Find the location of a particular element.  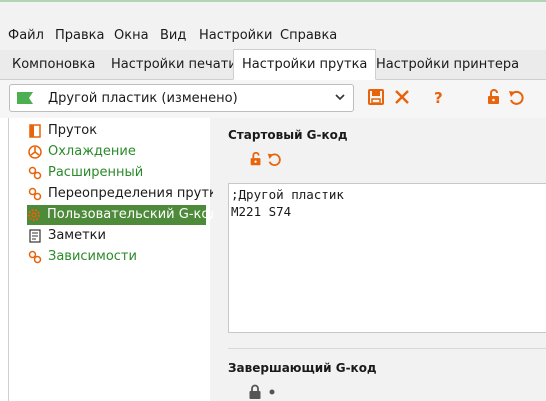

dot-icon is located at coordinates (272, 392).